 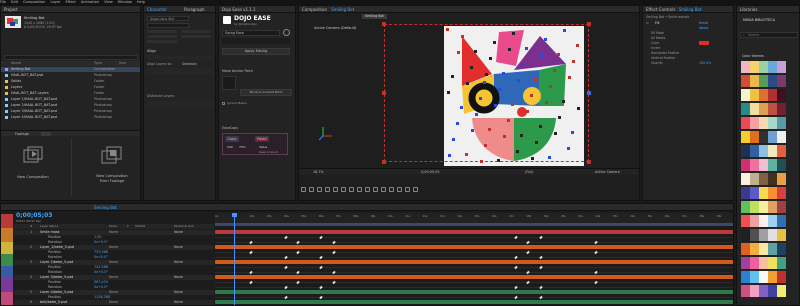 What do you see at coordinates (657, 63) in the screenshot?
I see `effect-property: Opacity` at bounding box center [657, 63].